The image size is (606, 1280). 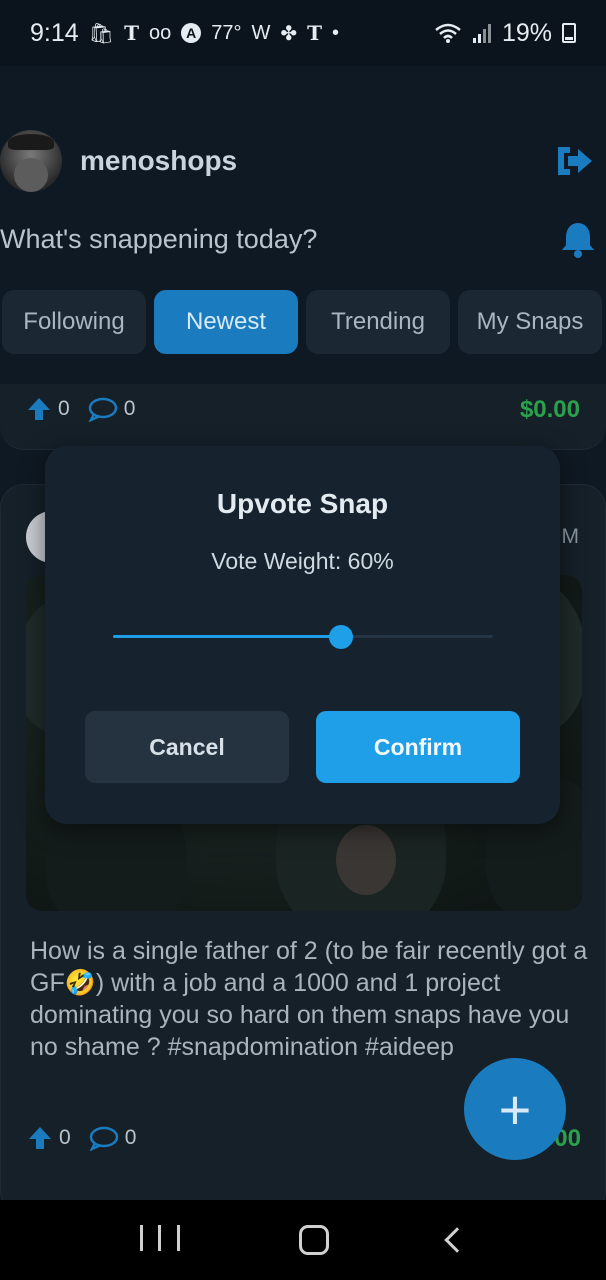 What do you see at coordinates (54, 32) in the screenshot?
I see `status-time: 9:14` at bounding box center [54, 32].